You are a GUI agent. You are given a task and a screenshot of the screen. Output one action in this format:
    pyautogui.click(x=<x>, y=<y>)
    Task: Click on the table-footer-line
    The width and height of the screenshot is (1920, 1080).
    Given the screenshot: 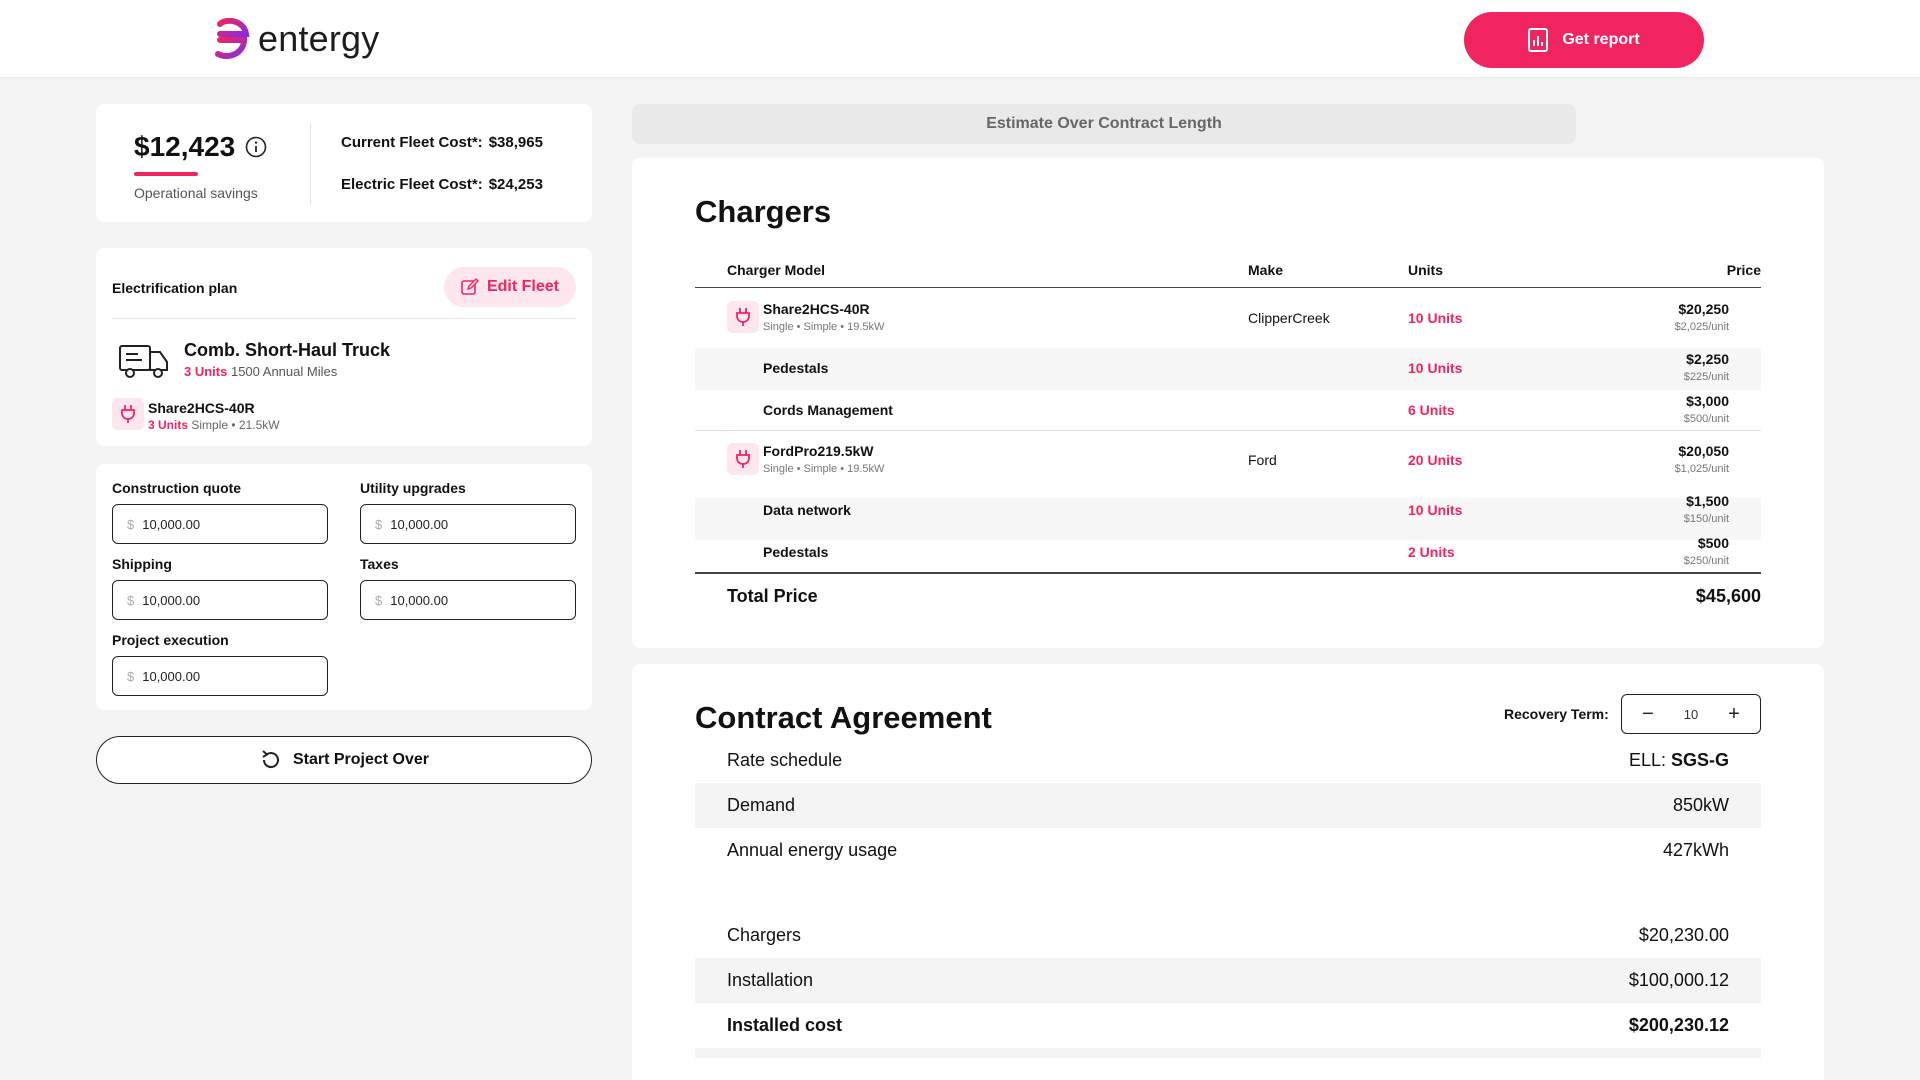 What is the action you would take?
    pyautogui.click(x=1228, y=573)
    